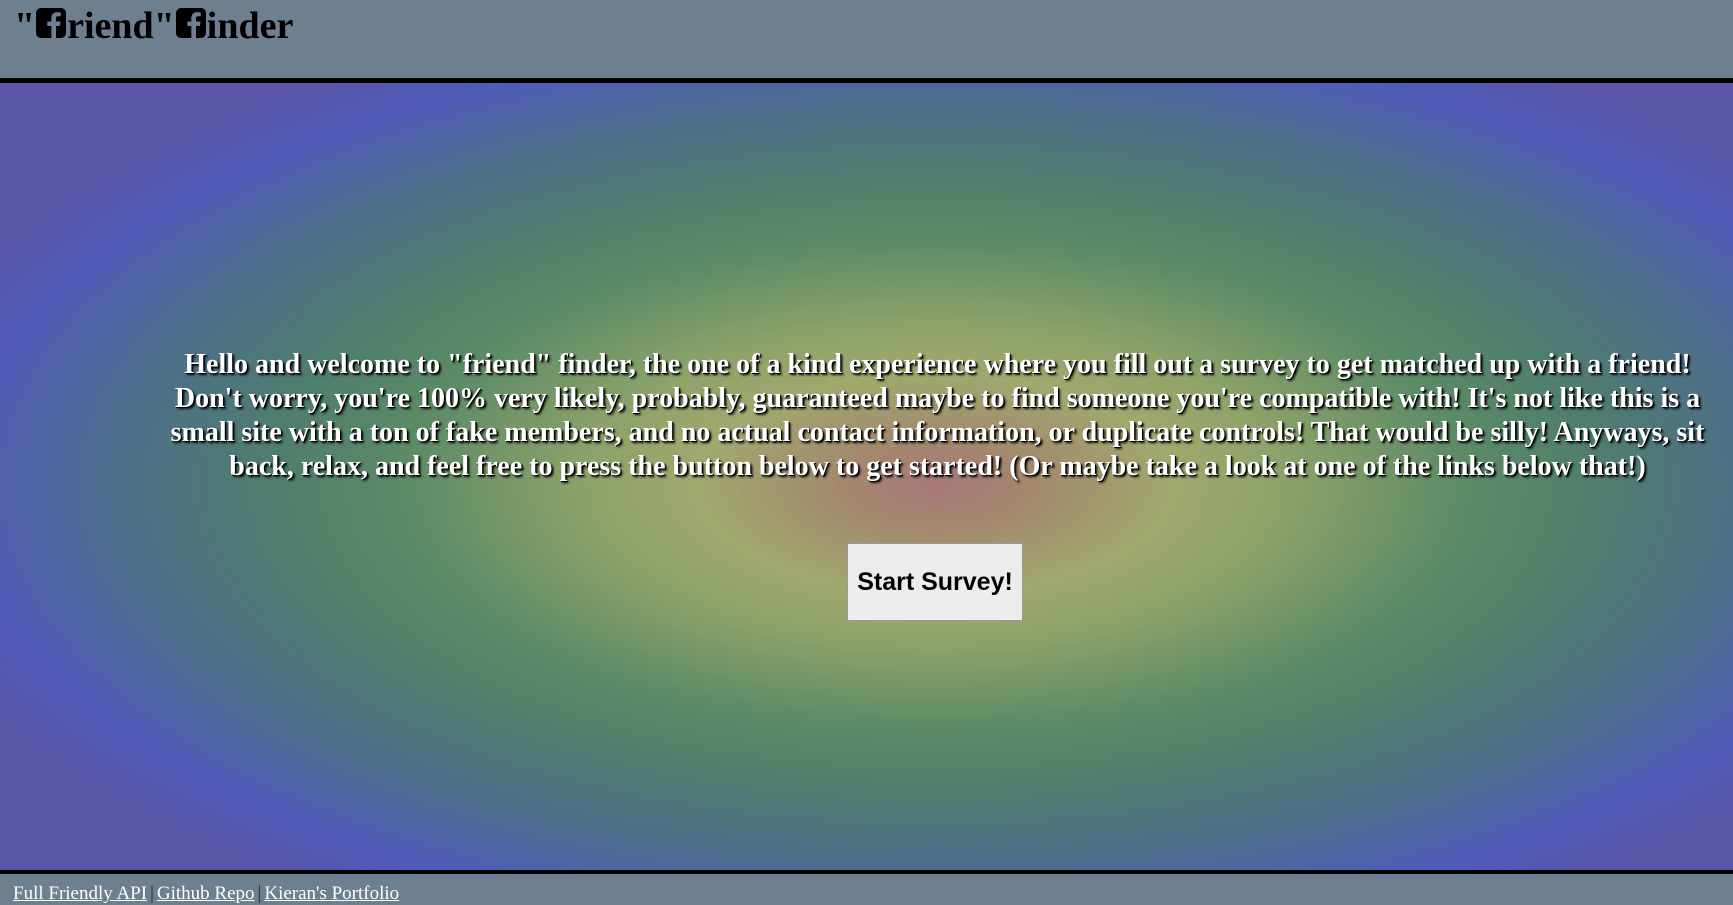 This screenshot has height=905, width=1733. Describe the element at coordinates (121, 26) in the screenshot. I see `title-friend: riend"` at that location.